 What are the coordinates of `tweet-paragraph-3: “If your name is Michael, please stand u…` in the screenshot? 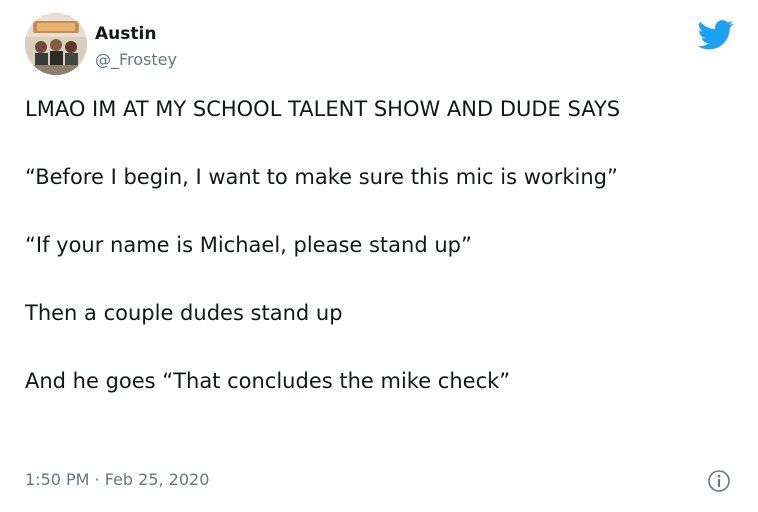 It's located at (248, 245).